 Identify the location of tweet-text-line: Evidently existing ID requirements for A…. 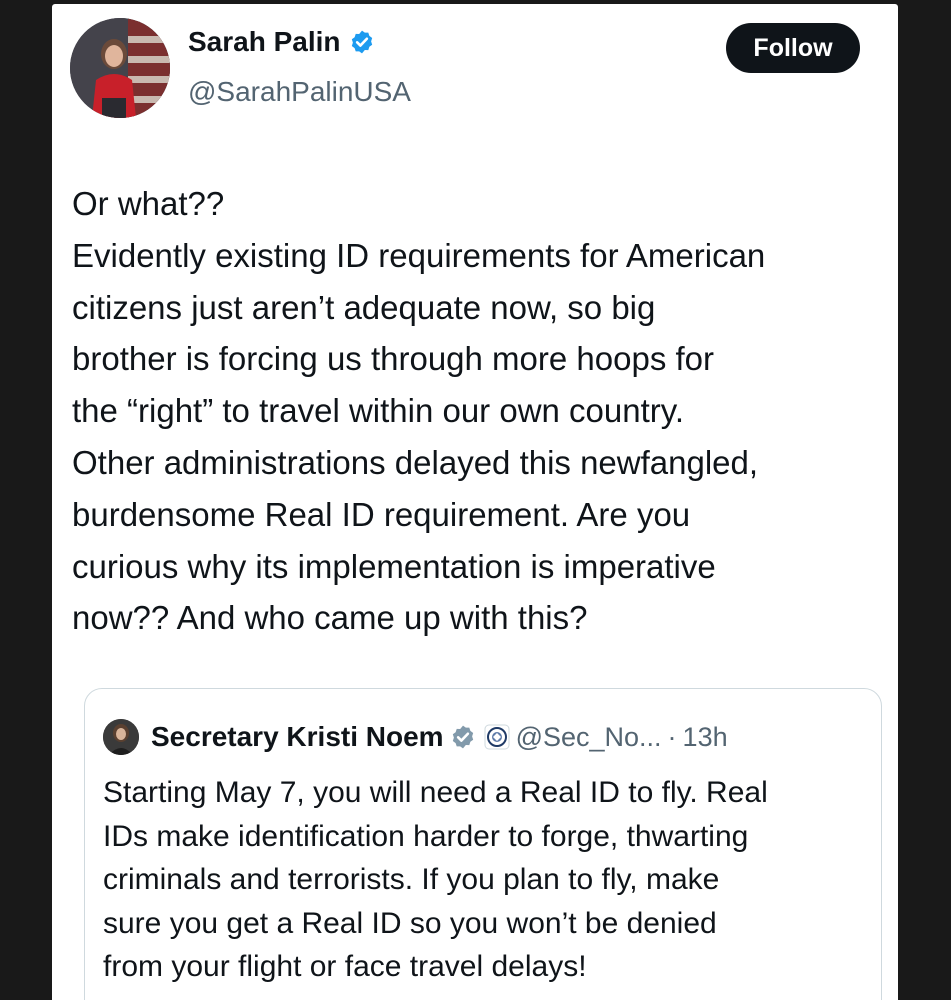
(419, 255).